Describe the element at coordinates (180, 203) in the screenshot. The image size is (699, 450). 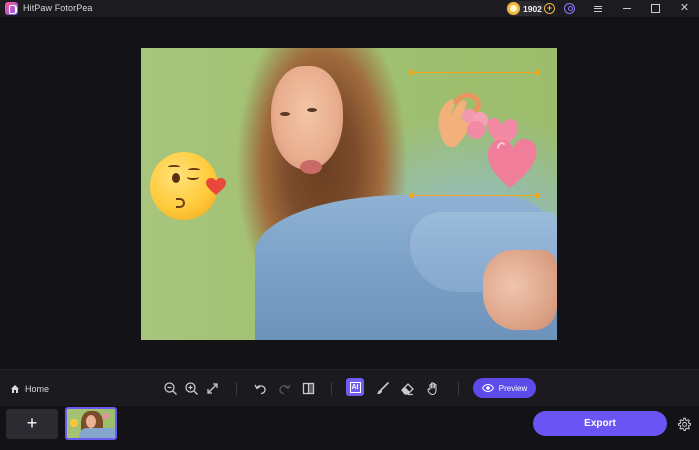
I see `emoji-mouth` at that location.